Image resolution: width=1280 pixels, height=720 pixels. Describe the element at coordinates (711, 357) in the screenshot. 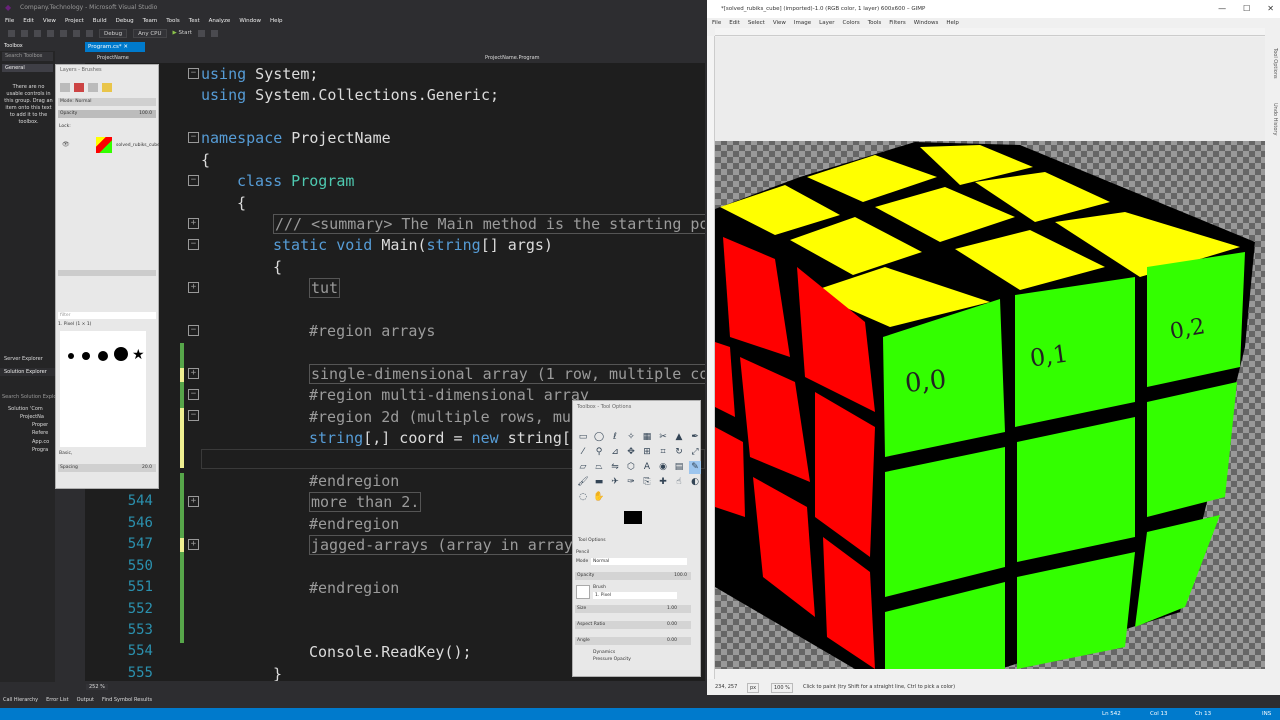

I see `vertical-ruler` at that location.